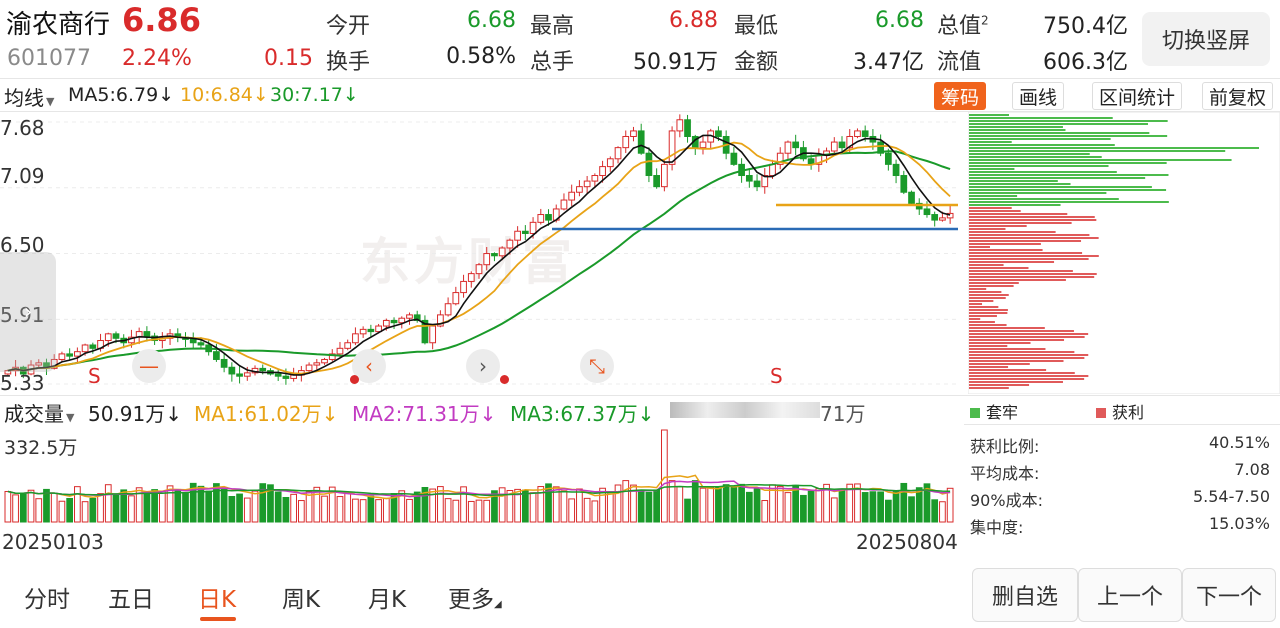  I want to click on tab-five-day: 五日, so click(131, 597).